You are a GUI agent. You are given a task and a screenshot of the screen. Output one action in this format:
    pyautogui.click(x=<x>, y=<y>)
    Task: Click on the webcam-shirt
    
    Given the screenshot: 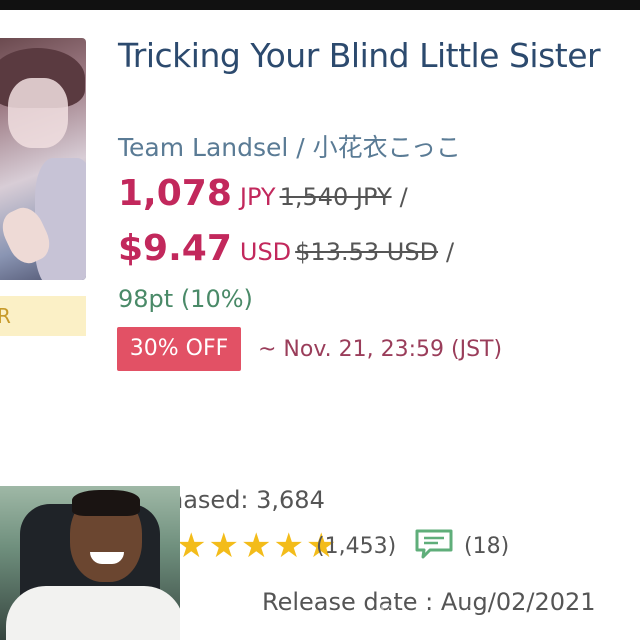 What is the action you would take?
    pyautogui.click(x=93, y=613)
    